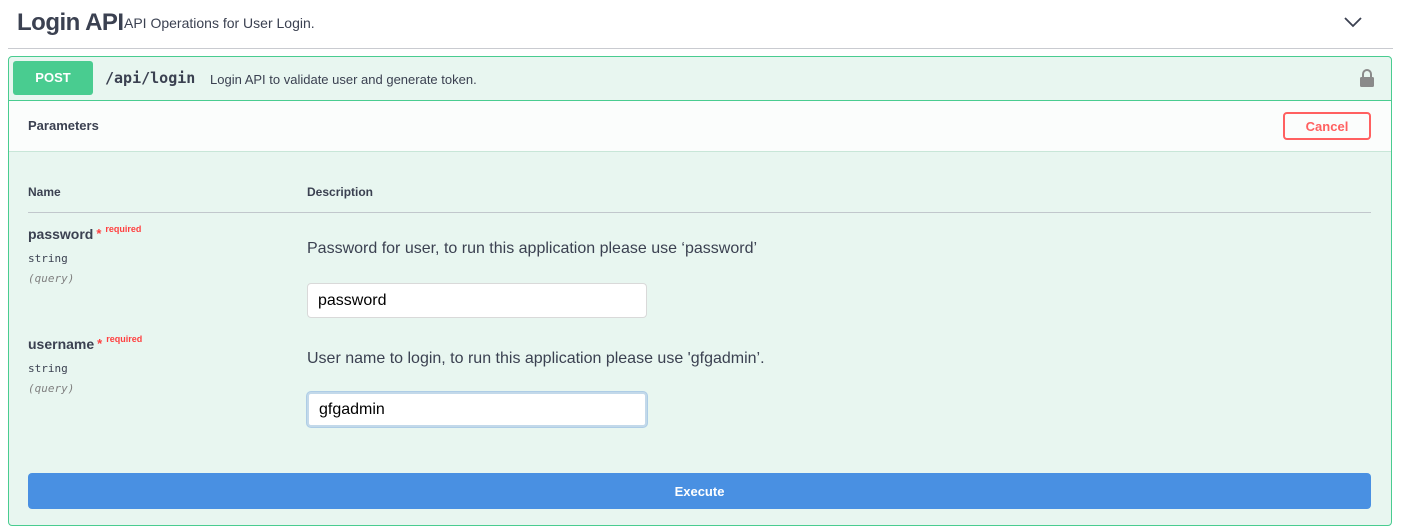 The image size is (1401, 526). Describe the element at coordinates (1367, 78) in the screenshot. I see `lock-icon` at that location.